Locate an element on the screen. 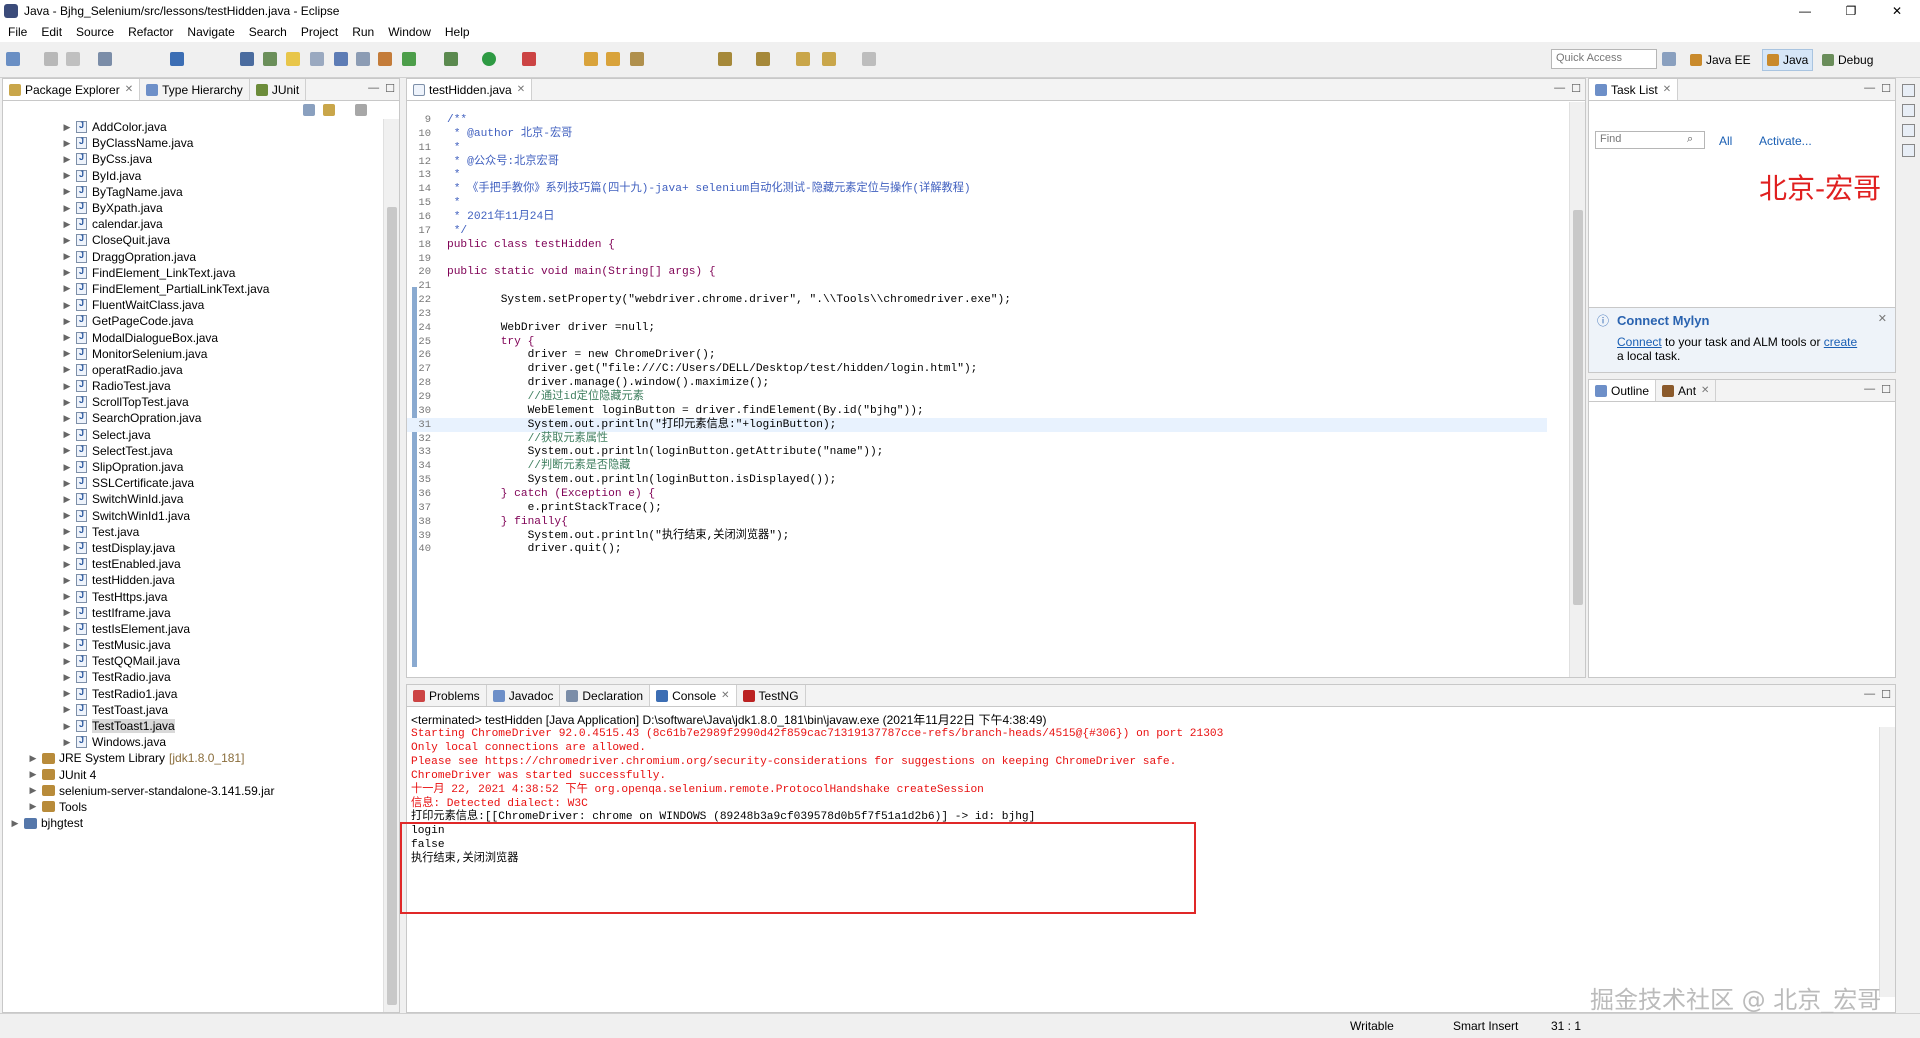 This screenshot has width=1920, height=1038. tree-library-item: ▶ JUnit 4 is located at coordinates (193, 775).